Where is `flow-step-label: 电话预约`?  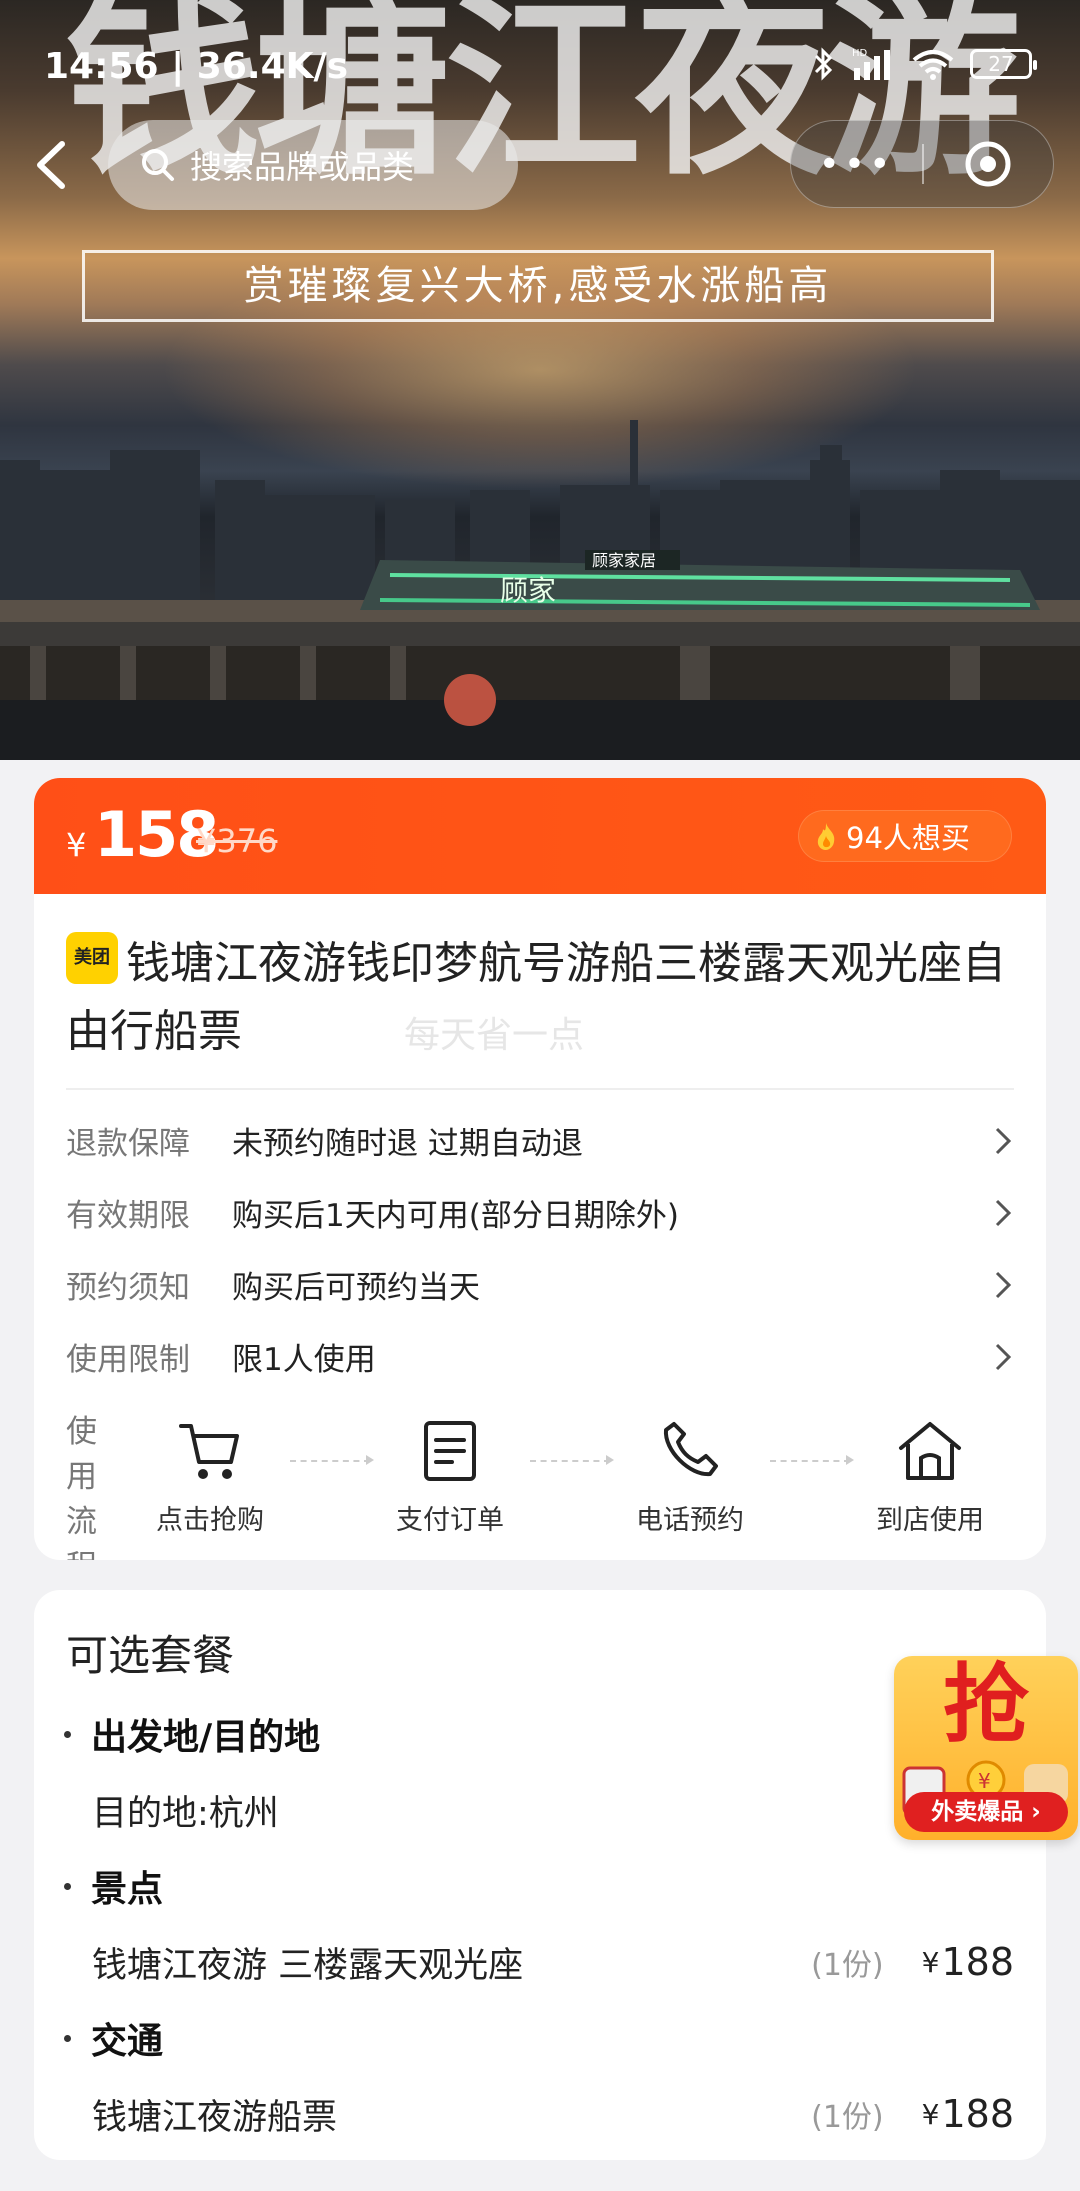 flow-step-label: 电话预约 is located at coordinates (690, 1520).